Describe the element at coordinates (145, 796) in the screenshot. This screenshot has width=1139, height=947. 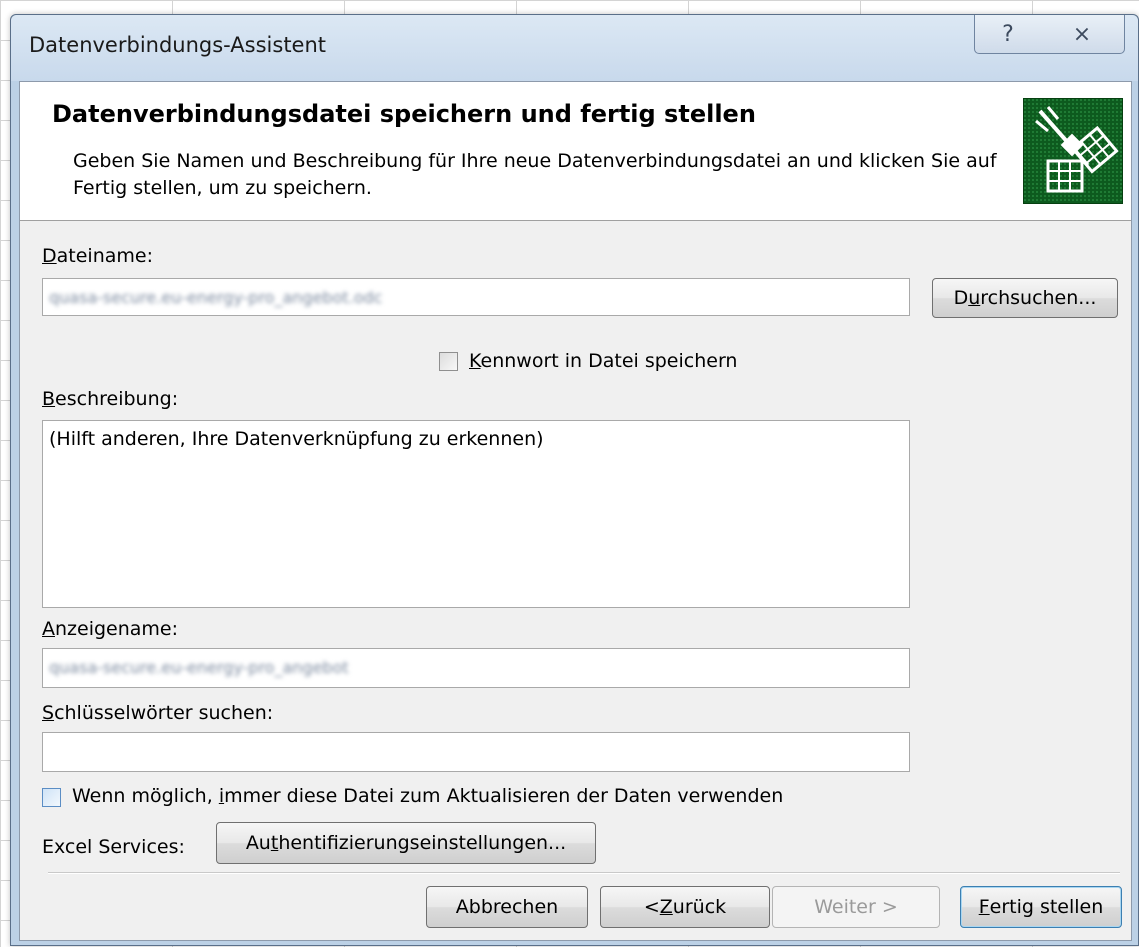
I see `always-use-text-pre: Wenn möglich,` at that location.